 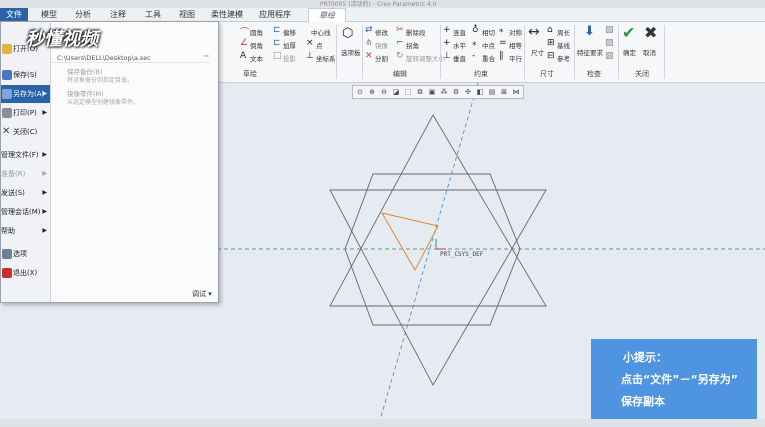 What do you see at coordinates (628, 32) in the screenshot?
I see `check-icon: ✔` at bounding box center [628, 32].